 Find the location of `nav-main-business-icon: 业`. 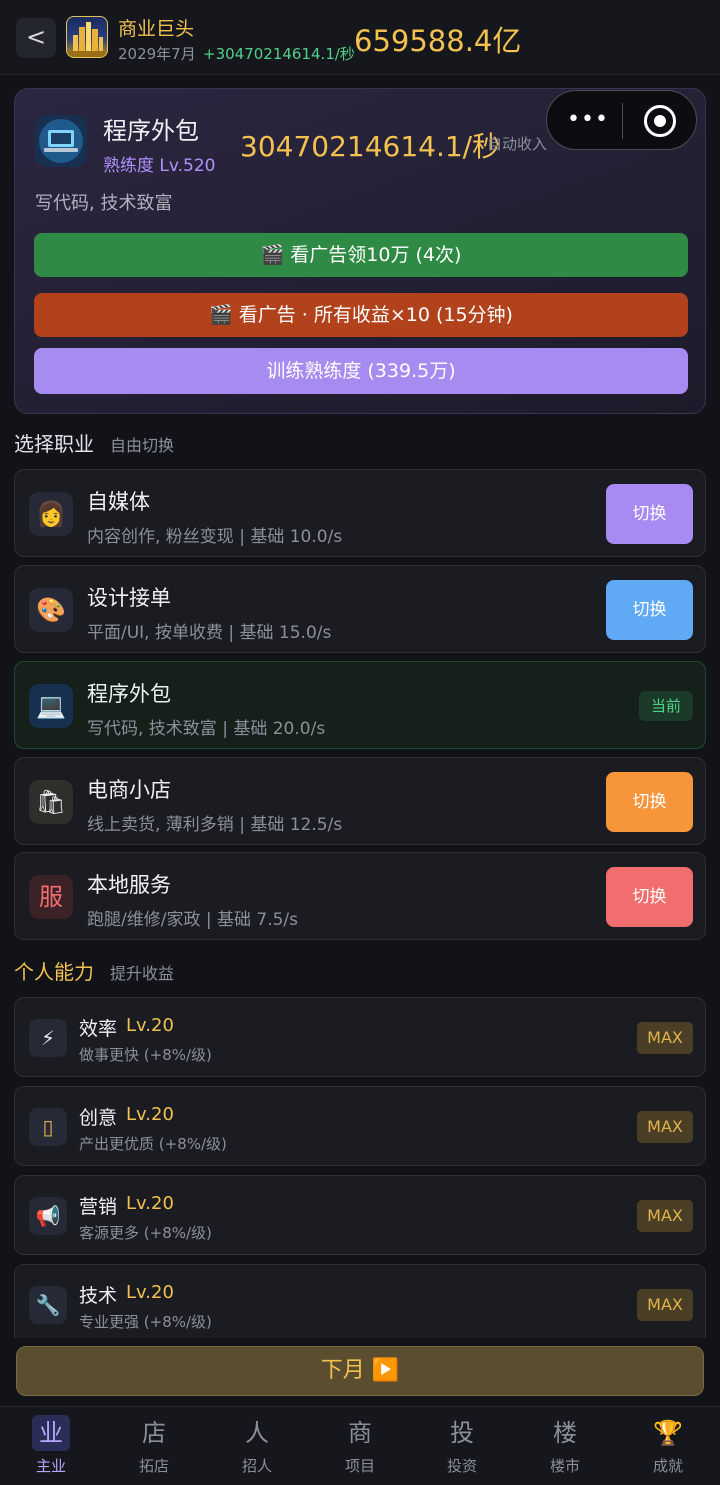

nav-main-business-icon: 业 is located at coordinates (51, 1433).